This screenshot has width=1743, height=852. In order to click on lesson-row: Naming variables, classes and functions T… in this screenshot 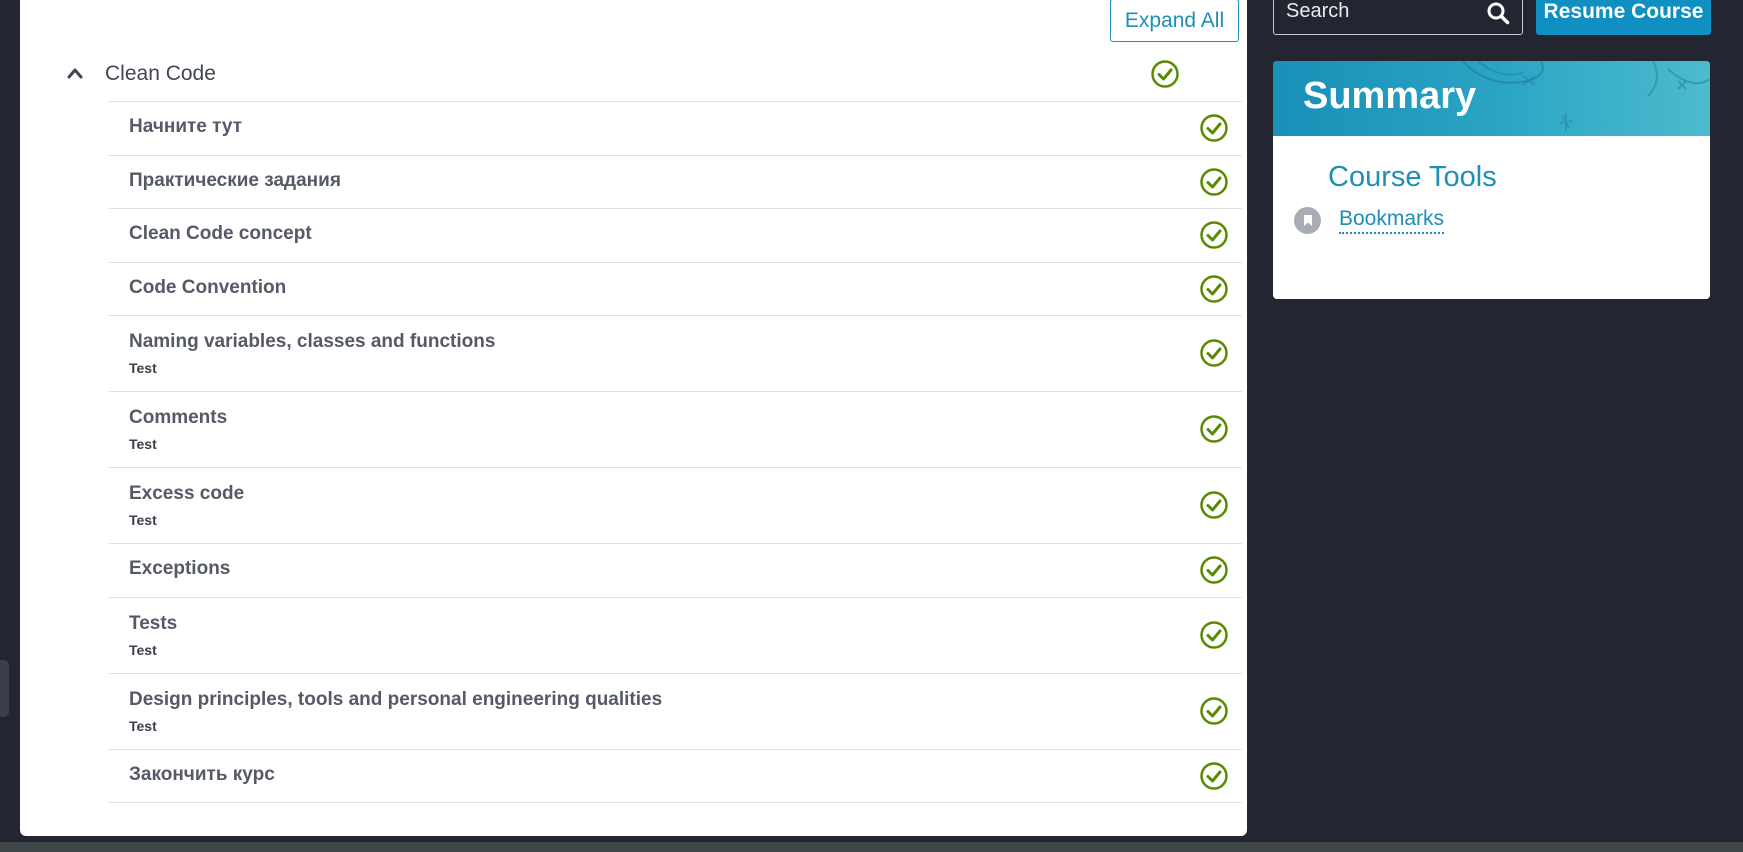, I will do `click(675, 354)`.